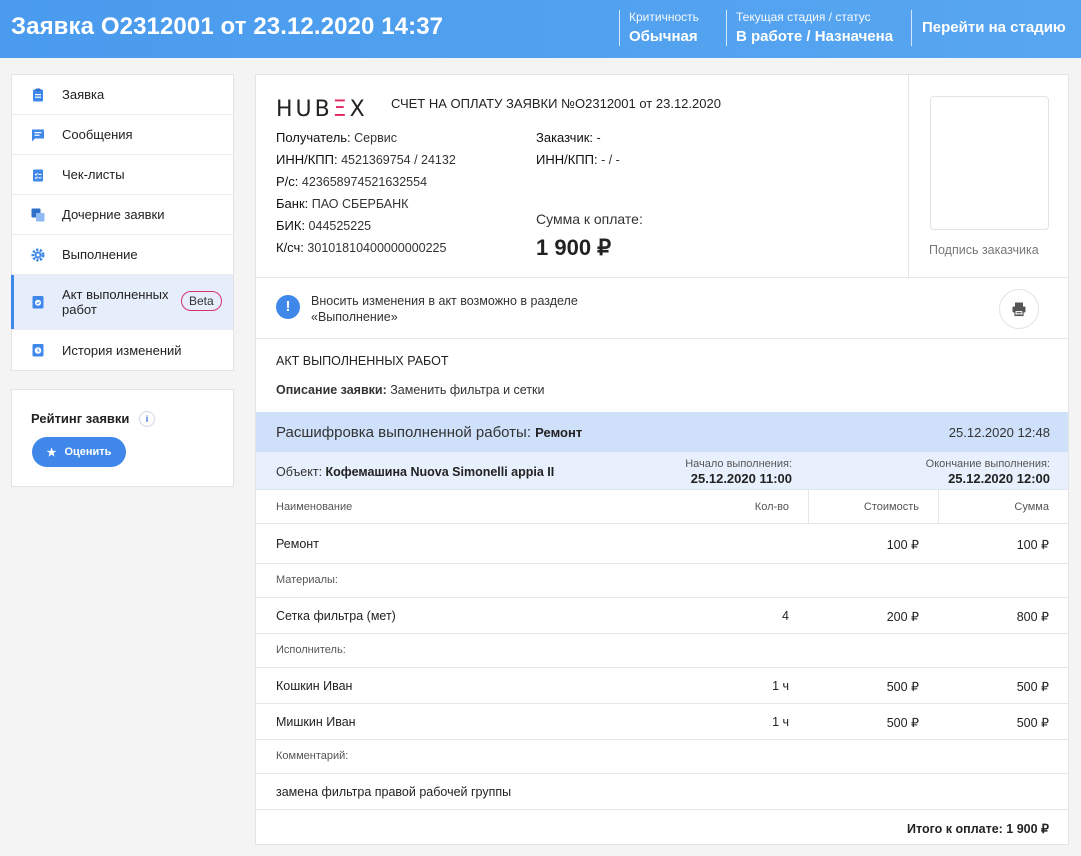  What do you see at coordinates (100, 254) in the screenshot?
I see `sidebar-item-label: Выполнение` at bounding box center [100, 254].